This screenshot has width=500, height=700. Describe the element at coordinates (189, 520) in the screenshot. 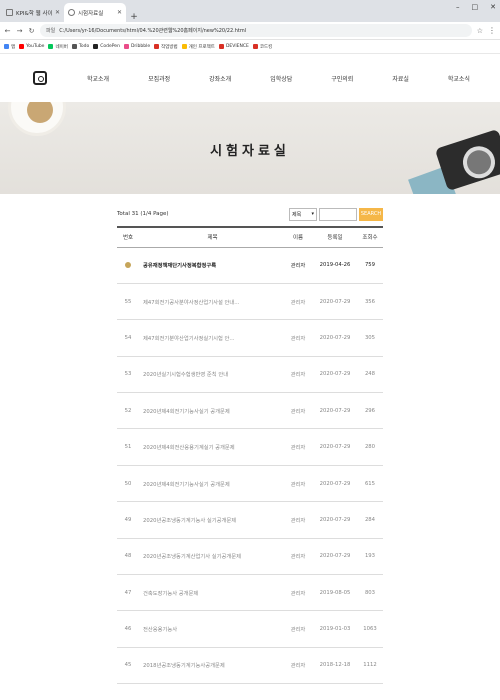

I see `row-title-link: 2020년공조냉동기계기능사 실기공개문제` at that location.